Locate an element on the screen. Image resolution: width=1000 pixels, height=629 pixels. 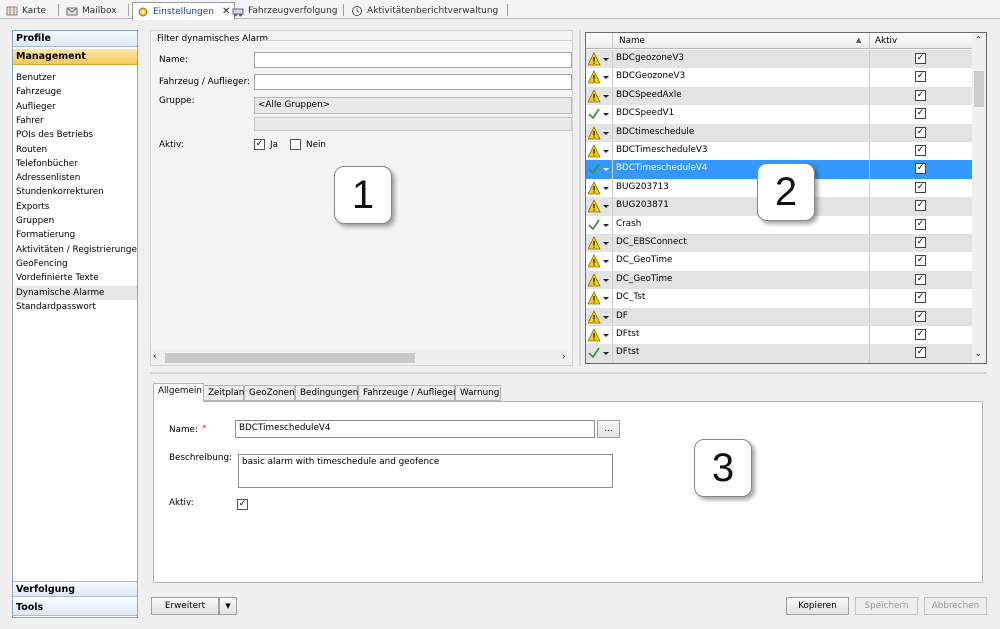
scroll-right-icon: › is located at coordinates (564, 357).